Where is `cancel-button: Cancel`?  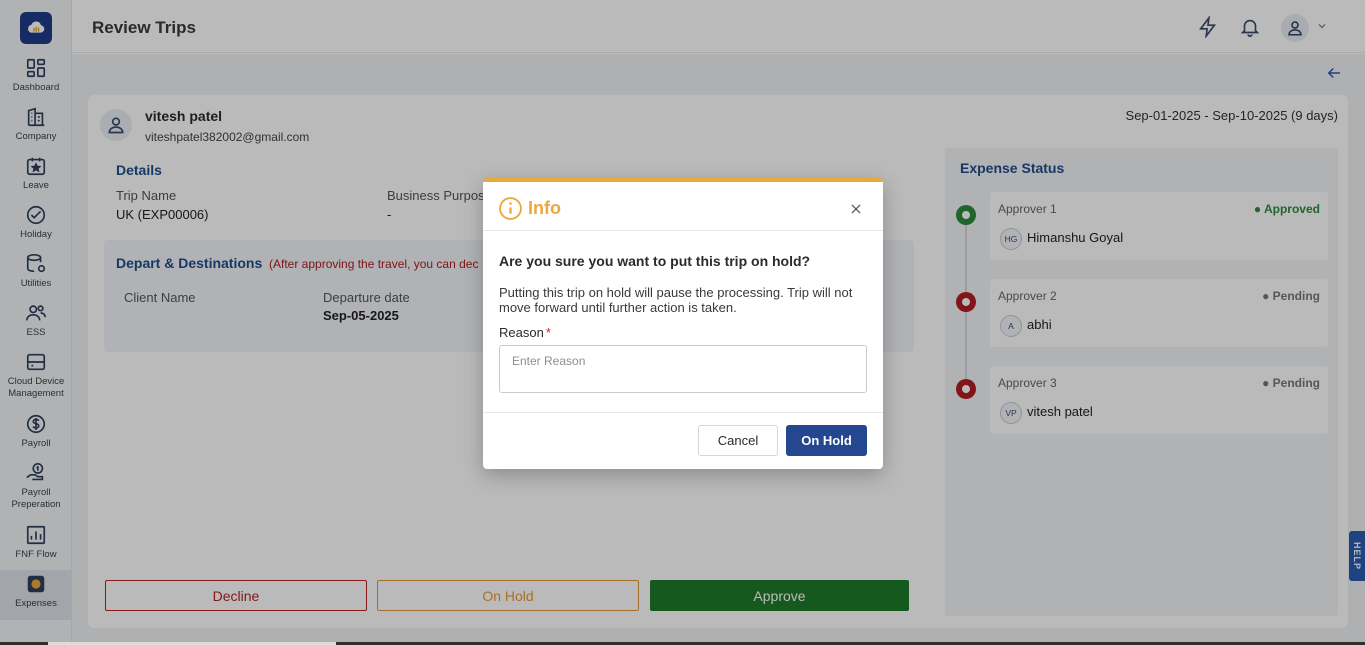 cancel-button: Cancel is located at coordinates (738, 440).